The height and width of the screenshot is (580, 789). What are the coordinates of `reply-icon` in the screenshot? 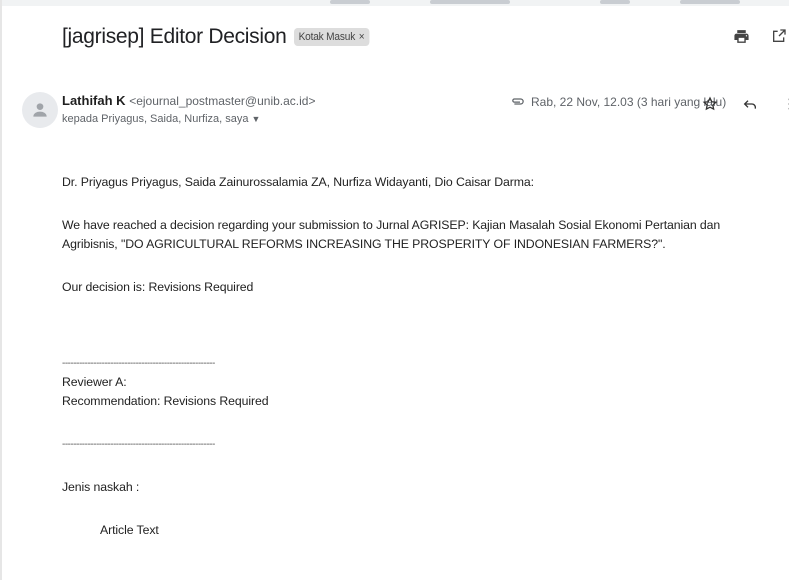 It's located at (750, 104).